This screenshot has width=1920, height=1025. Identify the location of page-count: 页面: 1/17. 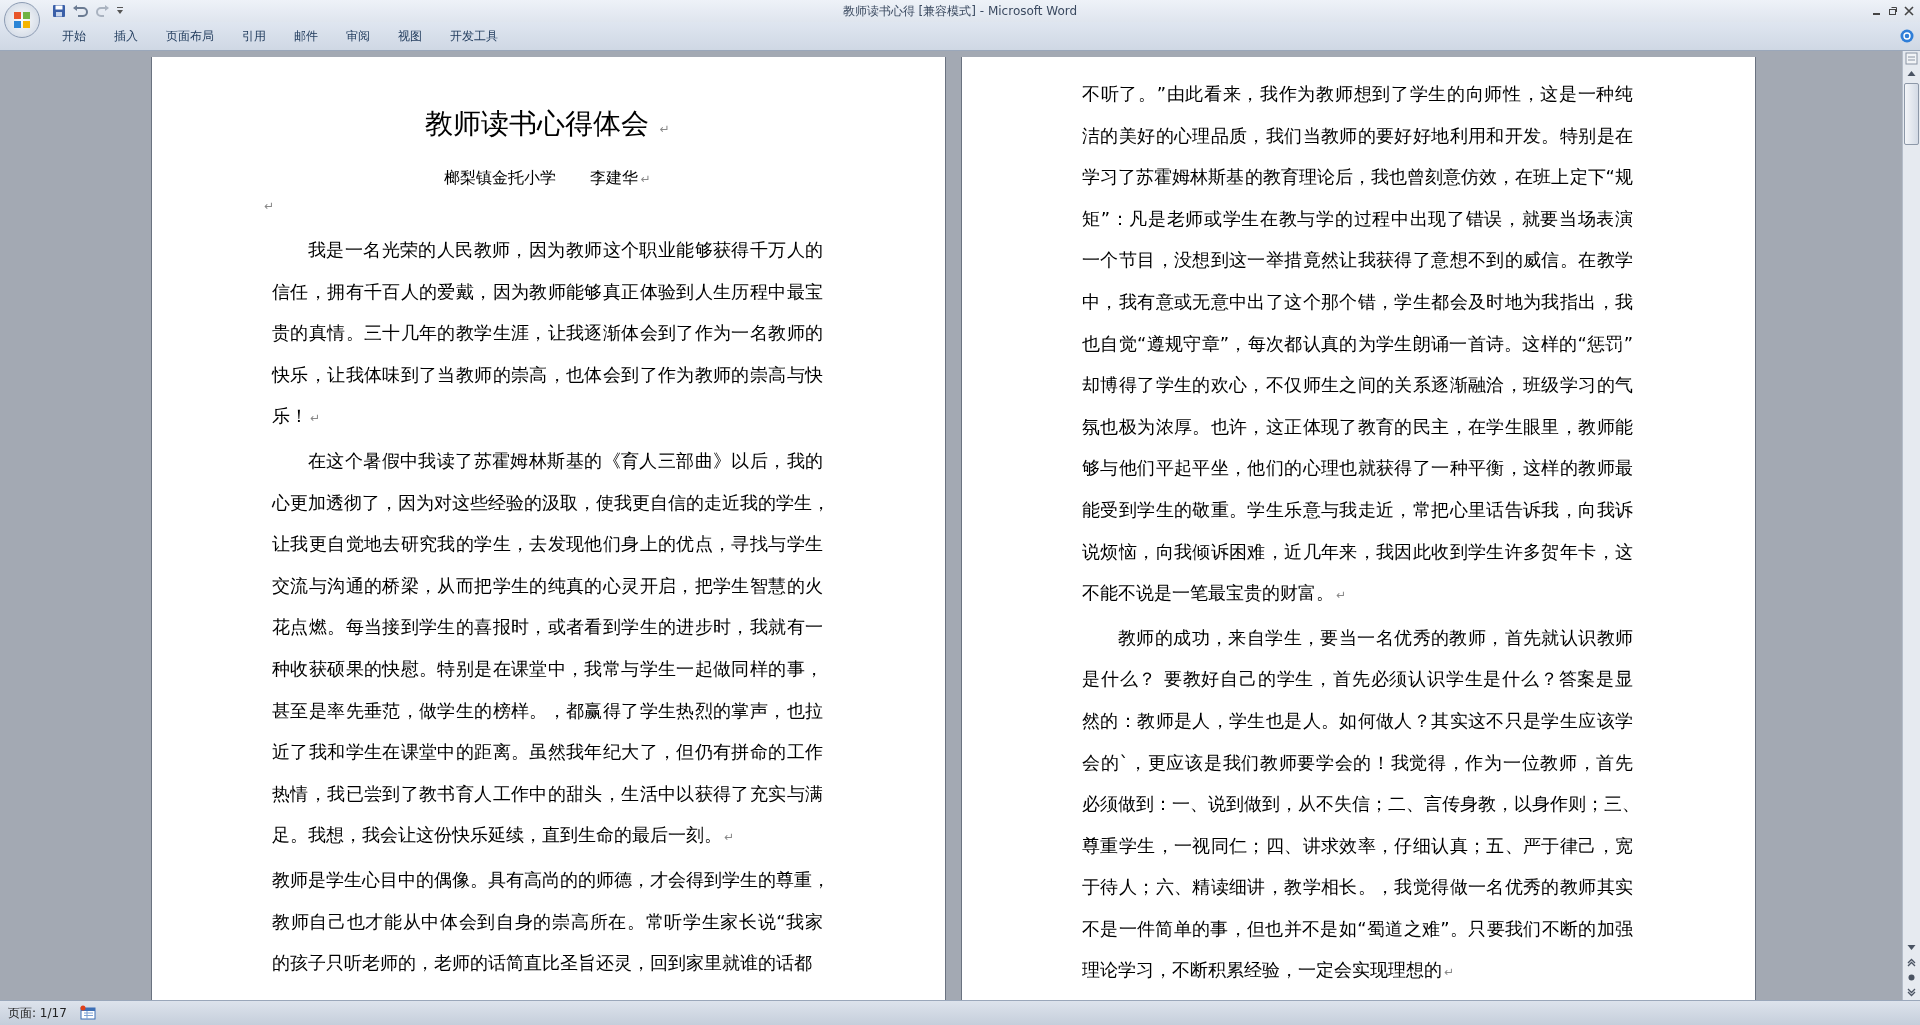
(37, 1013).